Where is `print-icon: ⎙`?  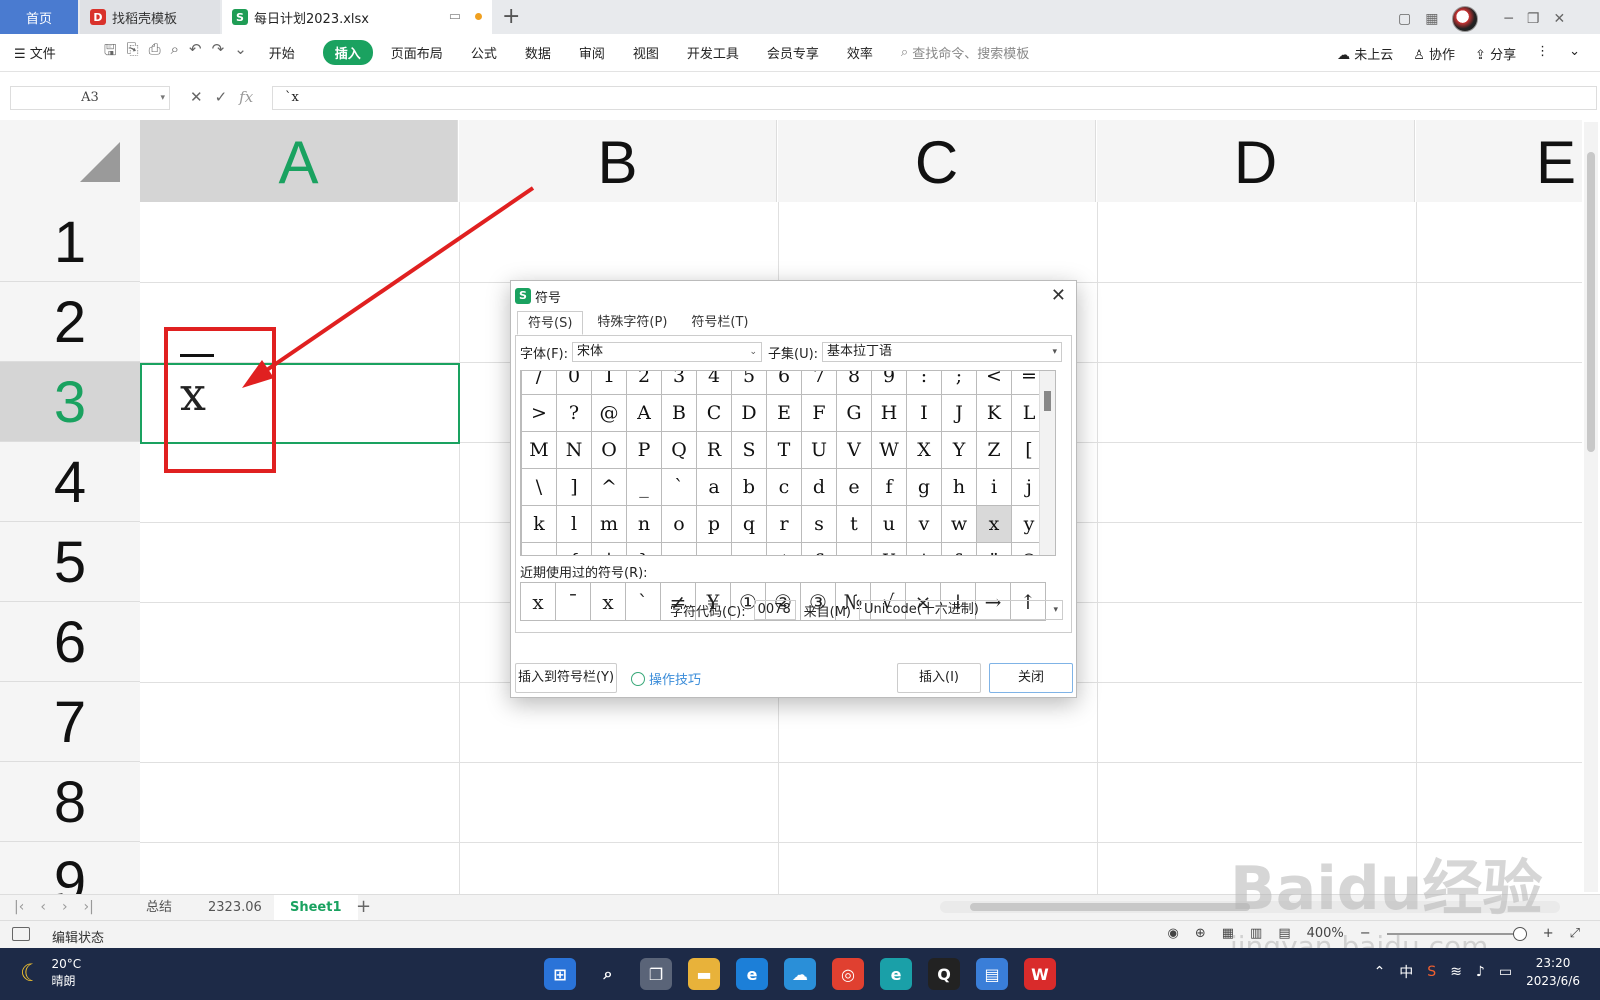 print-icon: ⎙ is located at coordinates (155, 52).